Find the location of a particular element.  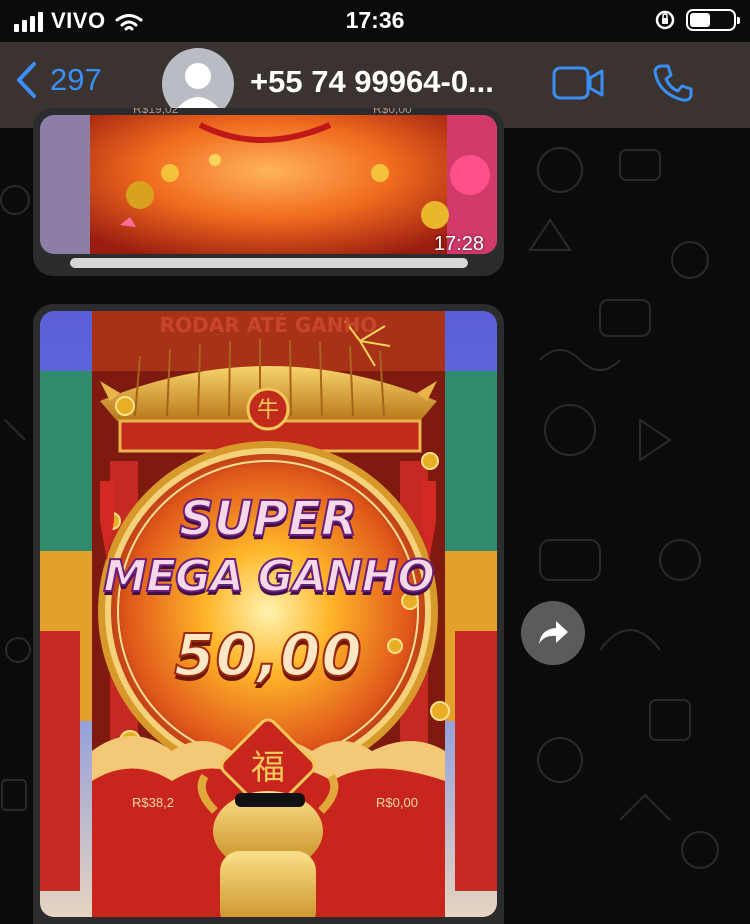

status-time: 17:36 is located at coordinates (375, 20).